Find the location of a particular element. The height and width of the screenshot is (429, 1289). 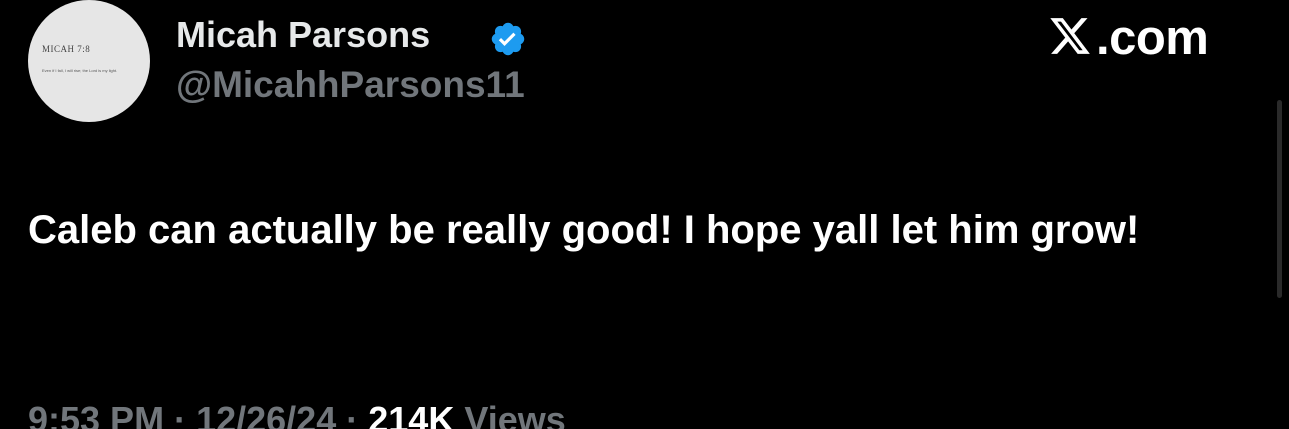

views-label: Views is located at coordinates (515, 414).